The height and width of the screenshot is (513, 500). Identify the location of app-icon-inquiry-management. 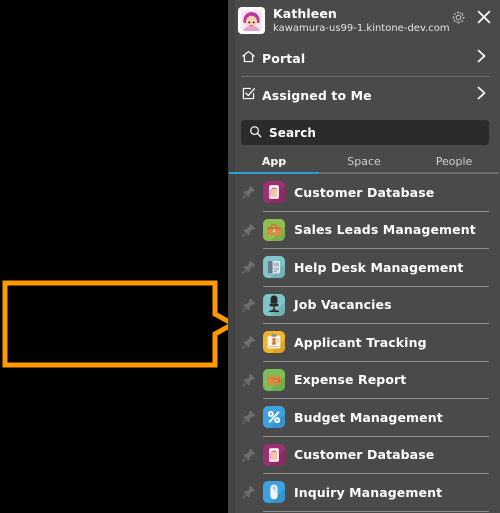
(274, 492).